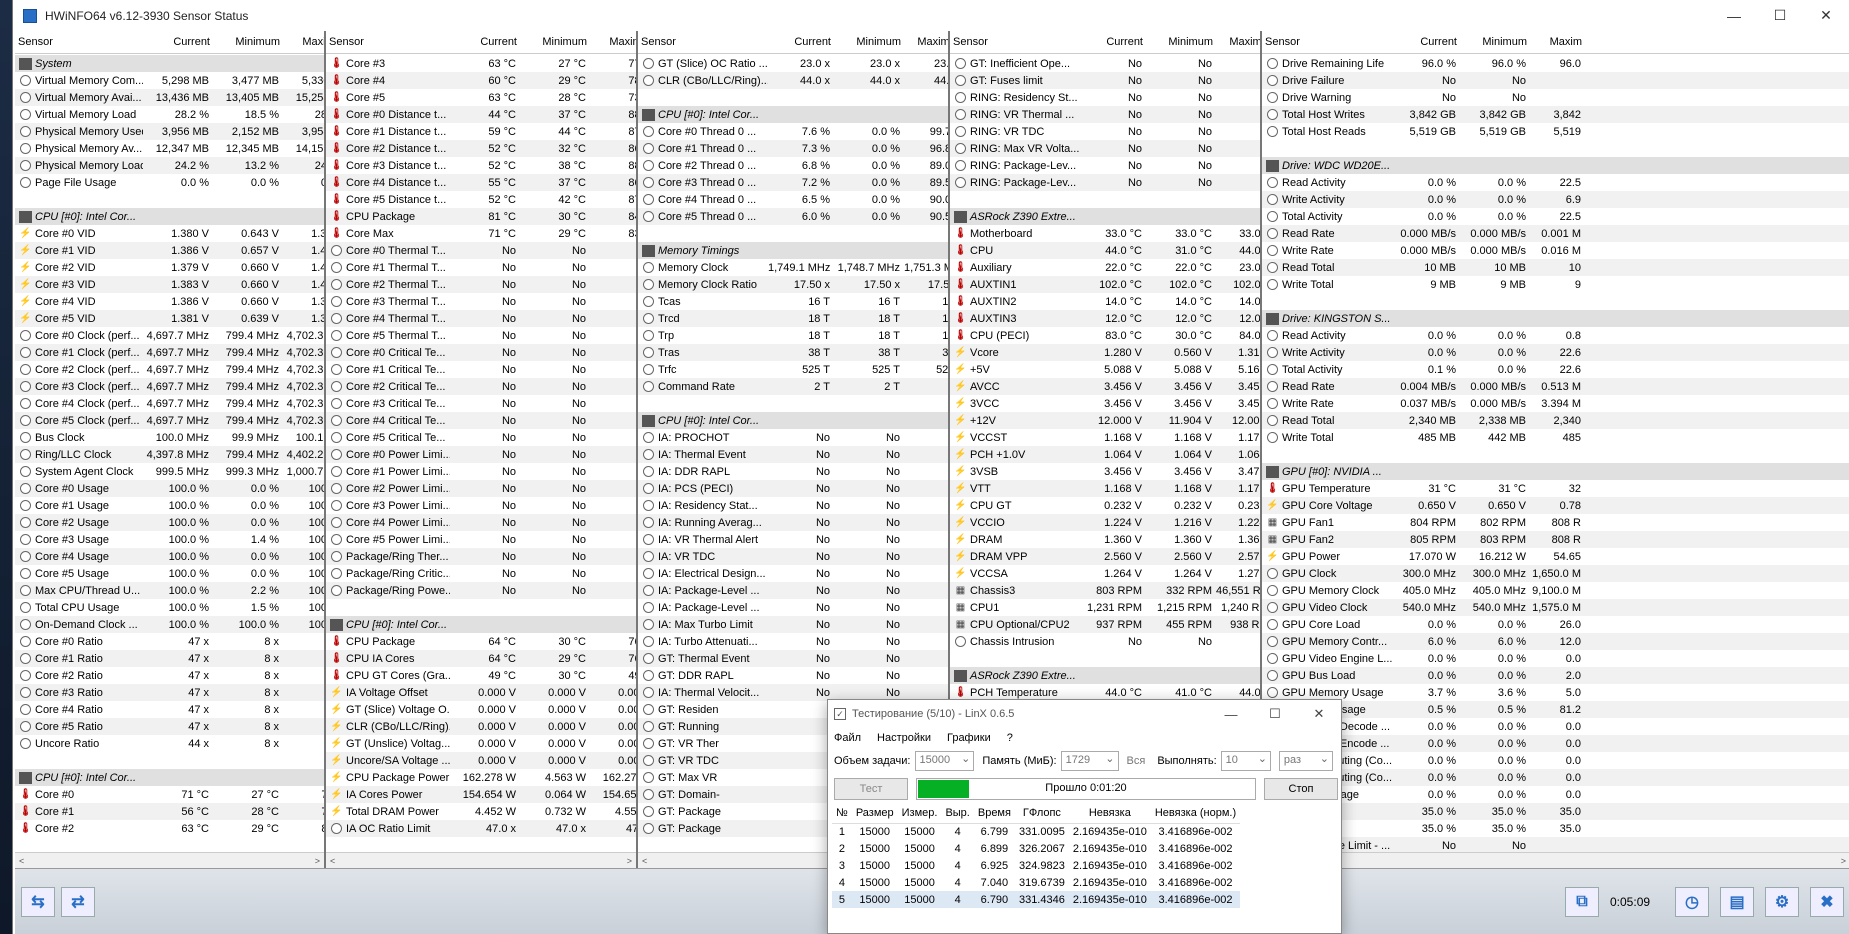 The height and width of the screenshot is (934, 1849). I want to click on sensor-row: ▦ GPU Fan1 804 RPM 802 RPM 808 R, so click(1555, 522).